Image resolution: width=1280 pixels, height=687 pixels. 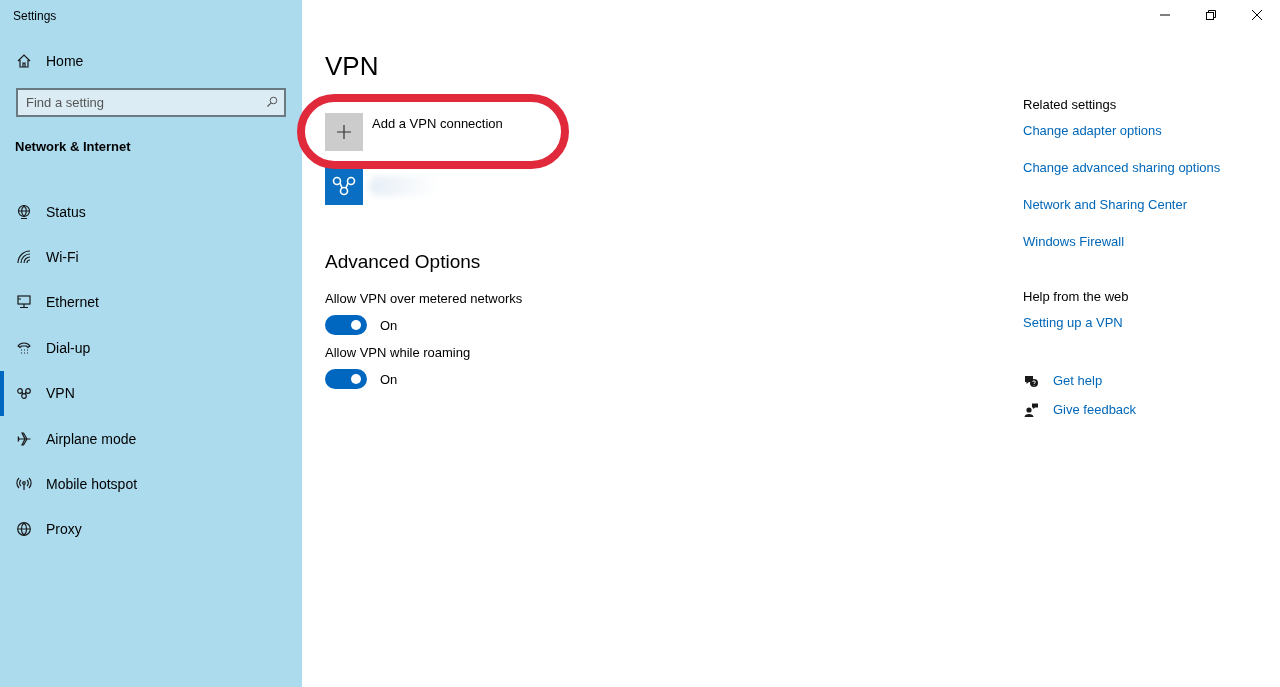 I want to click on section-heading: Network & Internet, so click(x=73, y=147).